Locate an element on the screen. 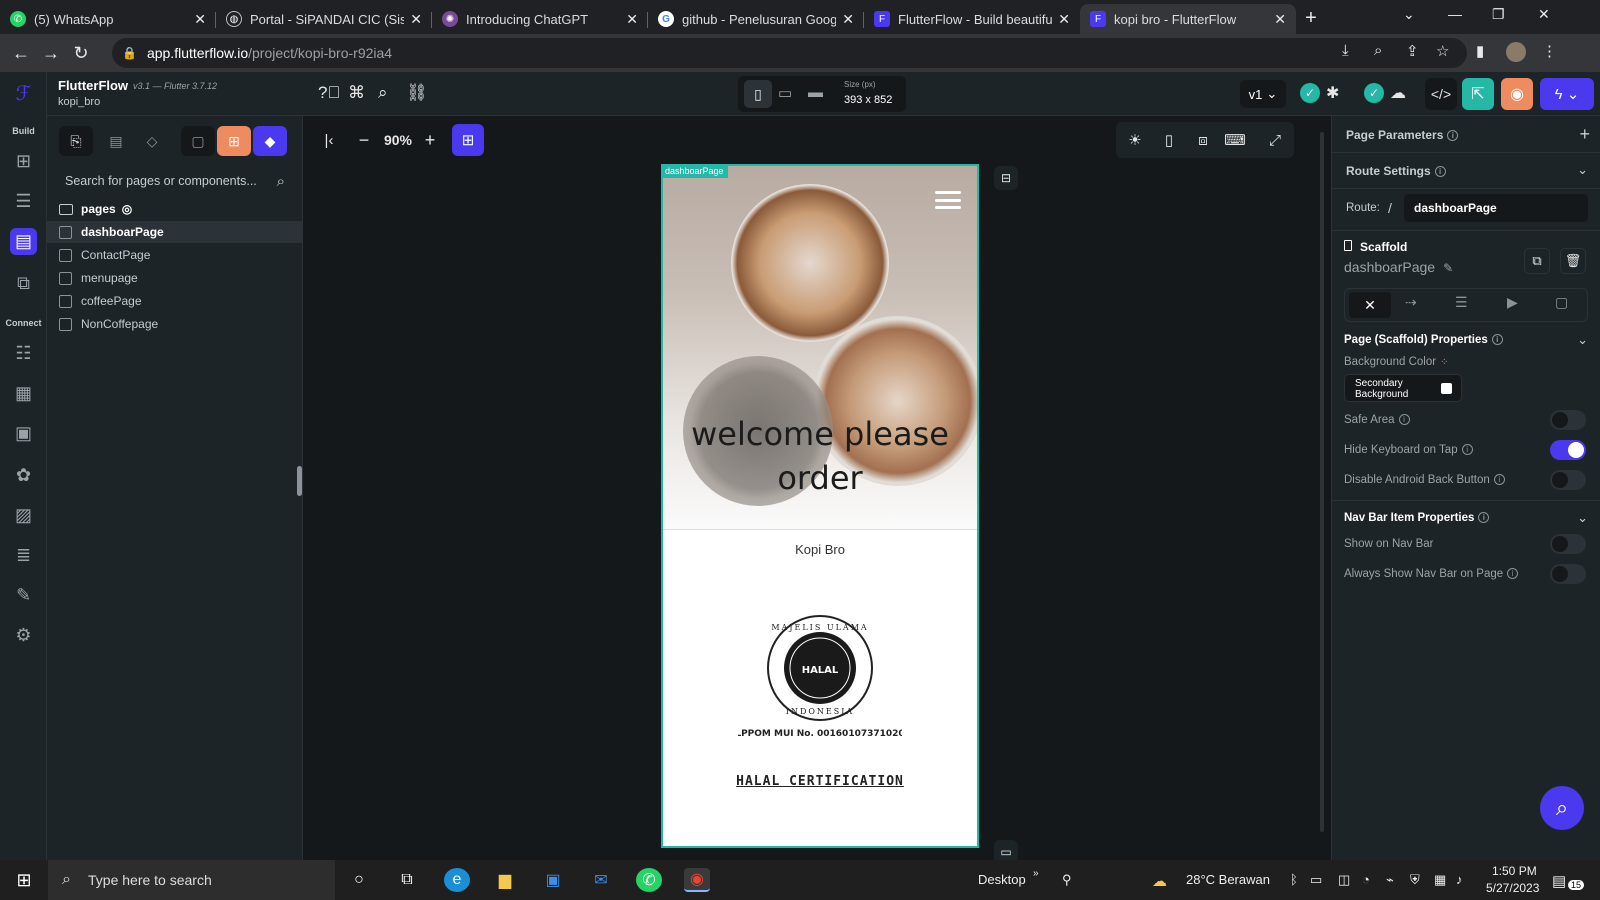 The image size is (1600, 900). scaffold-properties-header: Page (Scaffold) Properties i is located at coordinates (1423, 340).